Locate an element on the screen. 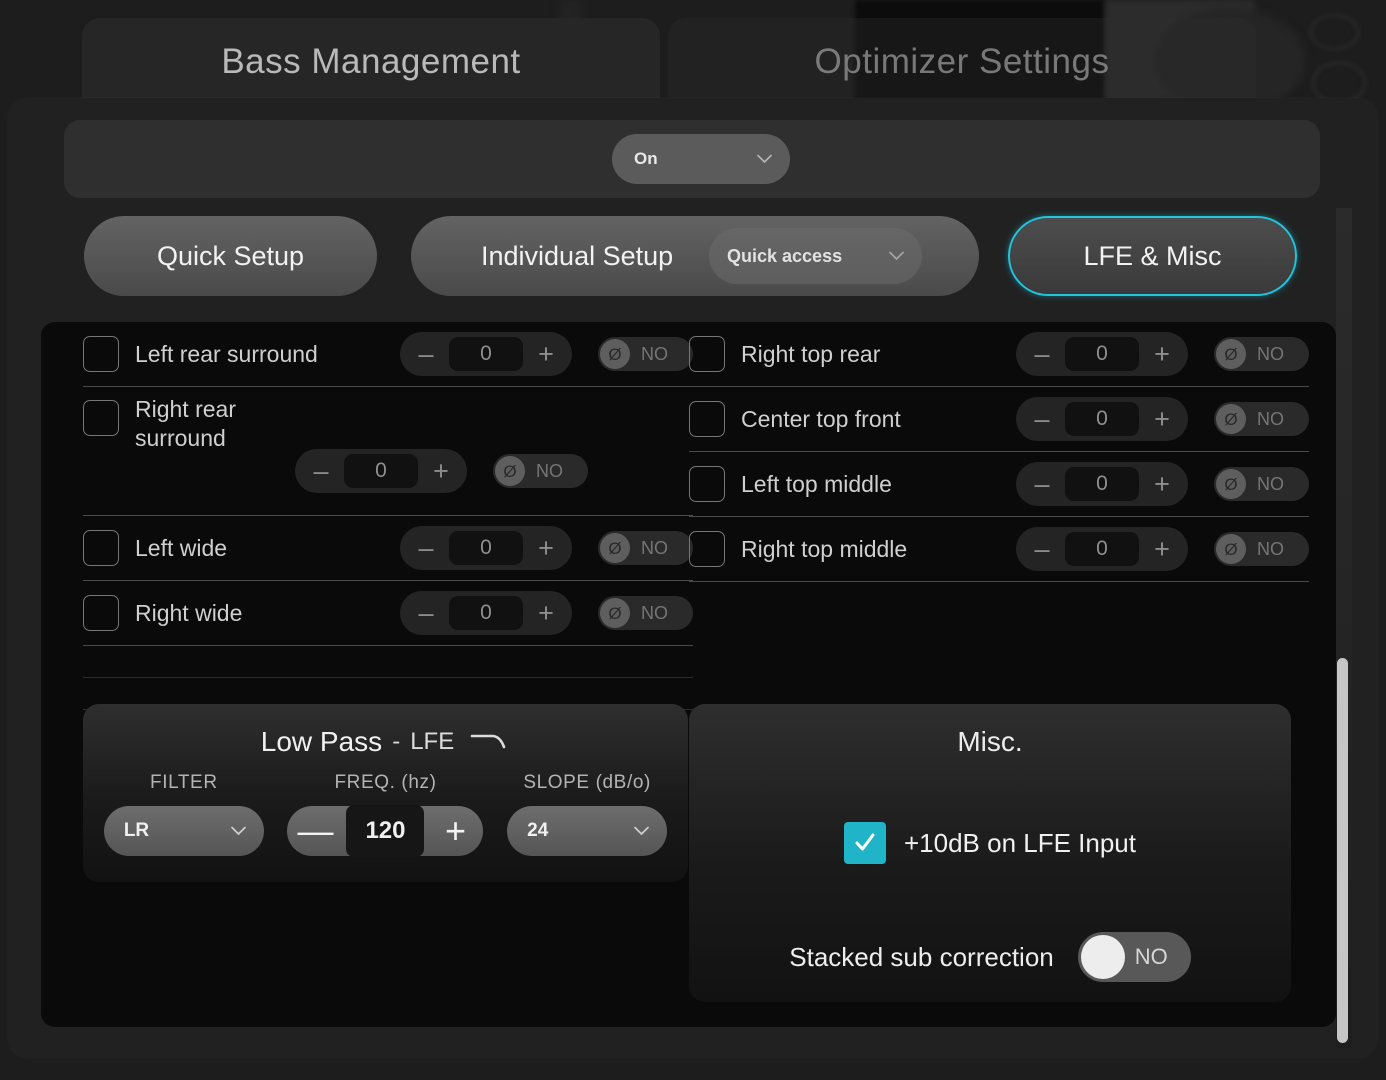 The image size is (1386, 1080). channel-row: Left wide –0 + Ø NO is located at coordinates (388, 548).